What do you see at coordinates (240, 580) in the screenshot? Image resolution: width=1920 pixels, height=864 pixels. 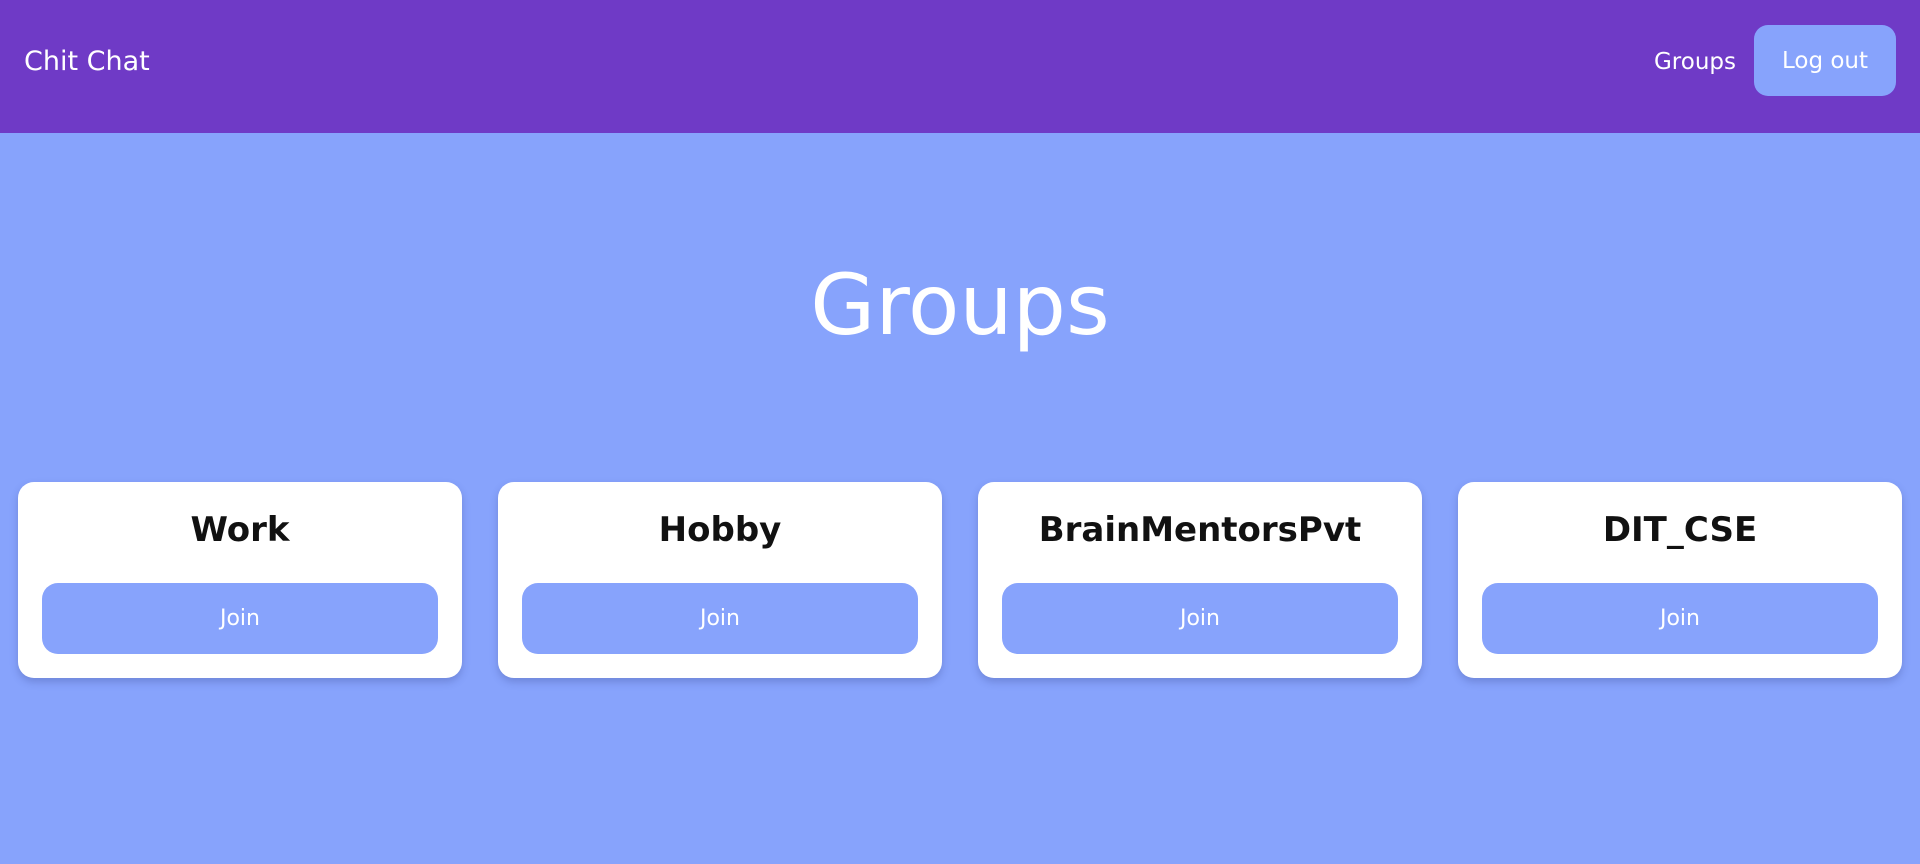 I see `group-card-work: Work Join` at bounding box center [240, 580].